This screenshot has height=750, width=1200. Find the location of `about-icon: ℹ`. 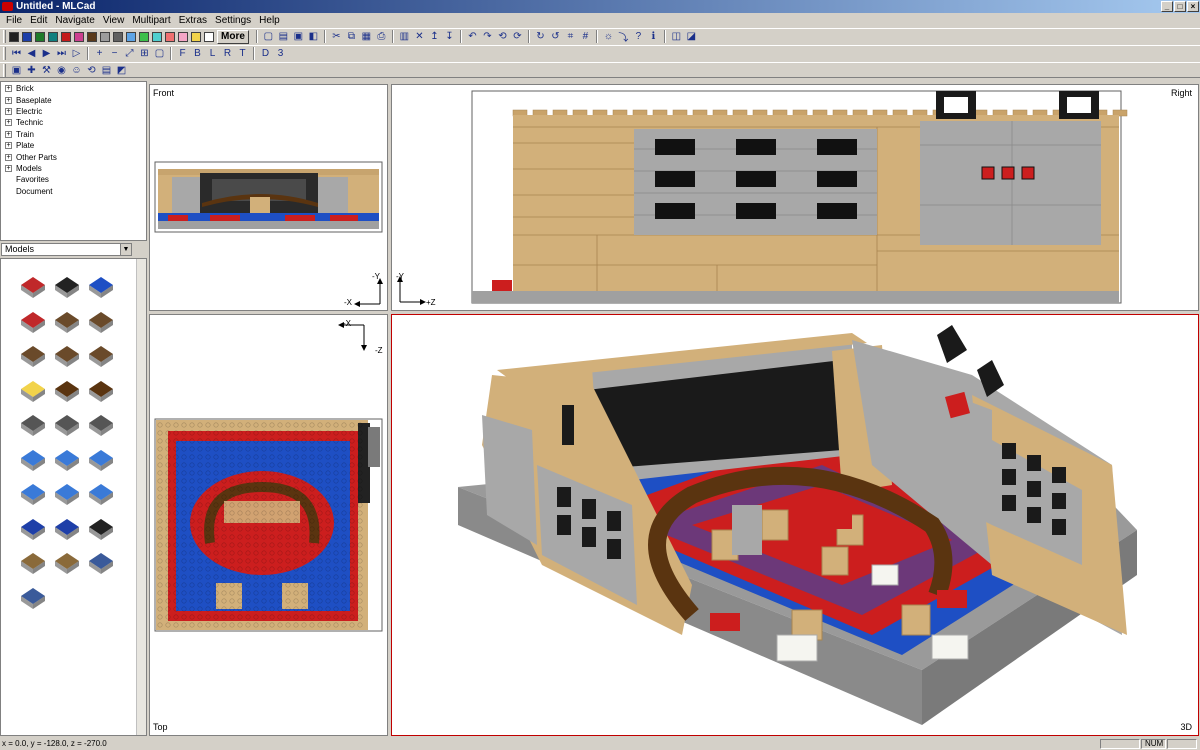

about-icon: ℹ is located at coordinates (653, 37).